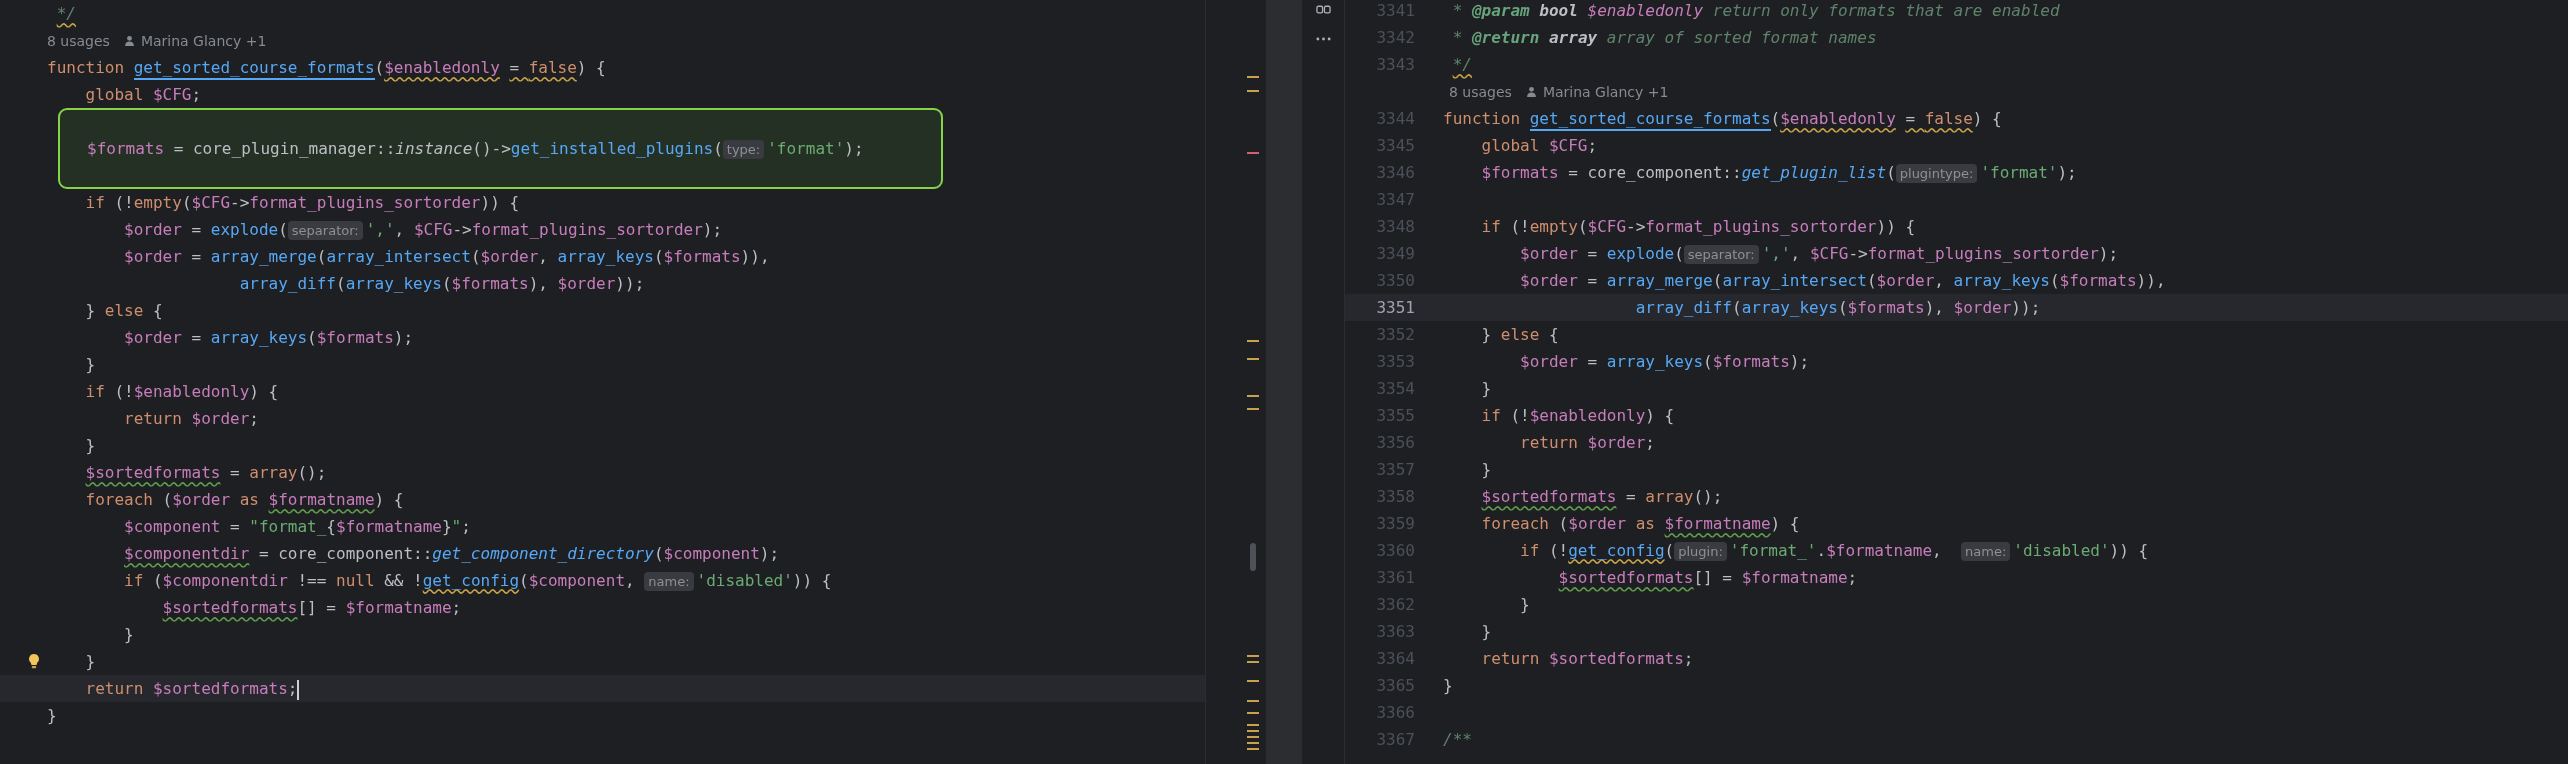 This screenshot has height=764, width=2568. I want to click on code-line: $formats = core_component::get_plugin_list( plugintype: 'format');, so click(1778, 173).